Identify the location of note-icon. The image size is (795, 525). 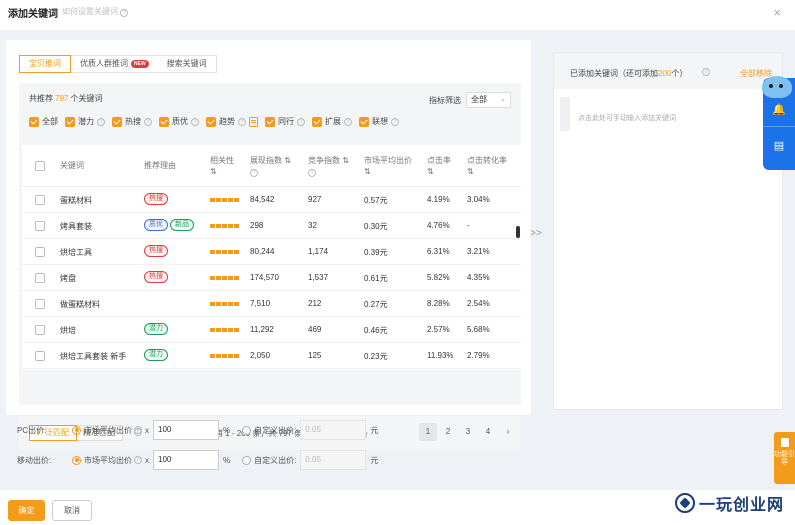
(253, 121).